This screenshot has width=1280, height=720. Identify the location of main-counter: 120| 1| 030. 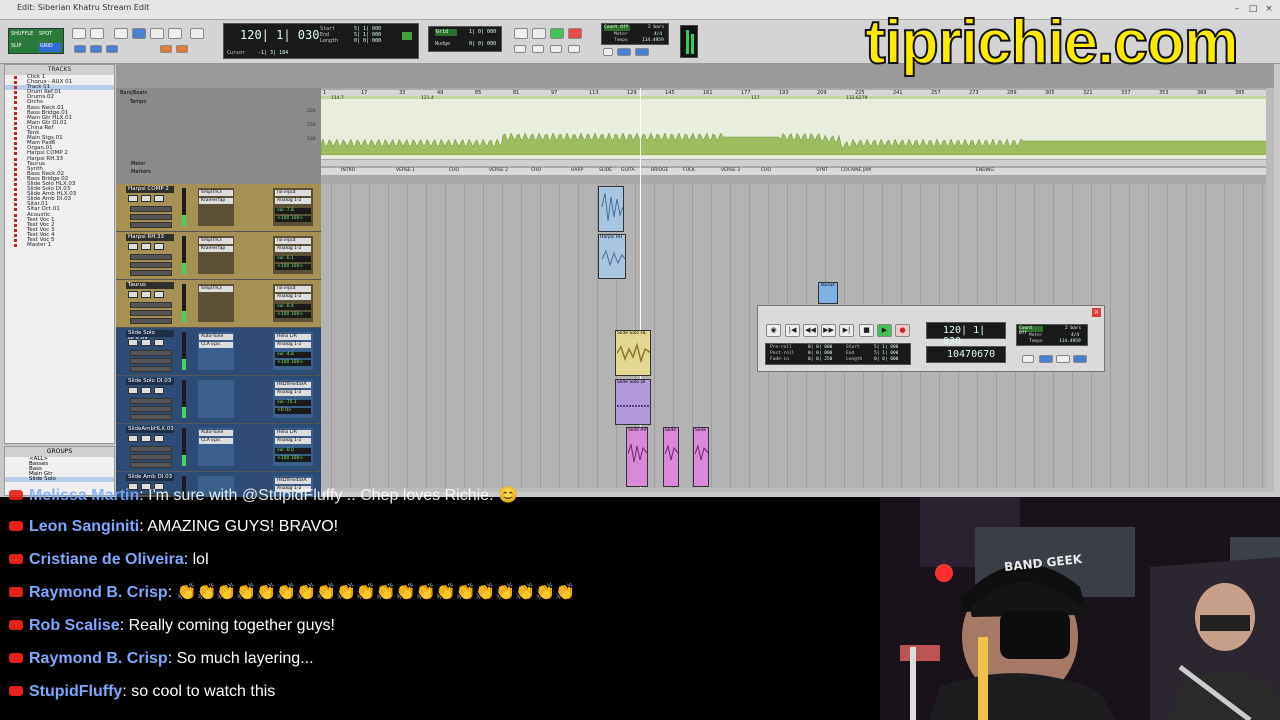
(279, 35).